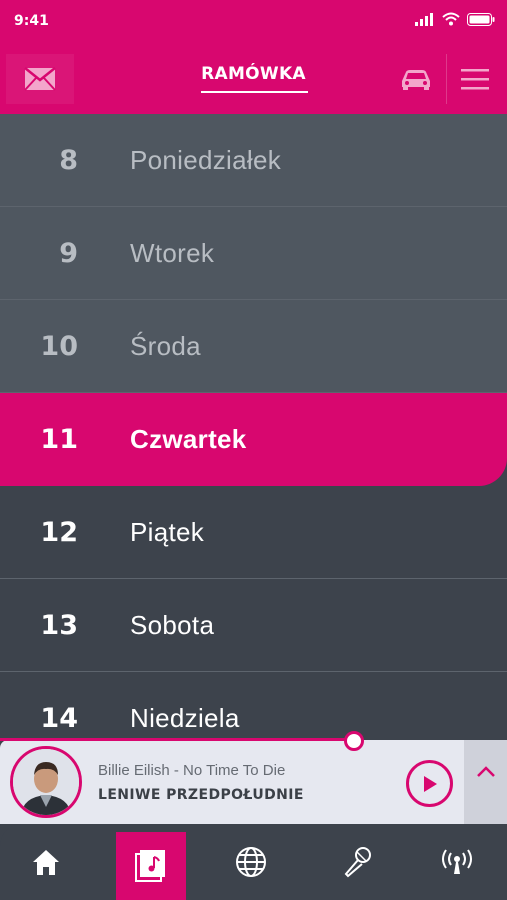 This screenshot has width=507, height=900. I want to click on battery-icon, so click(481, 19).